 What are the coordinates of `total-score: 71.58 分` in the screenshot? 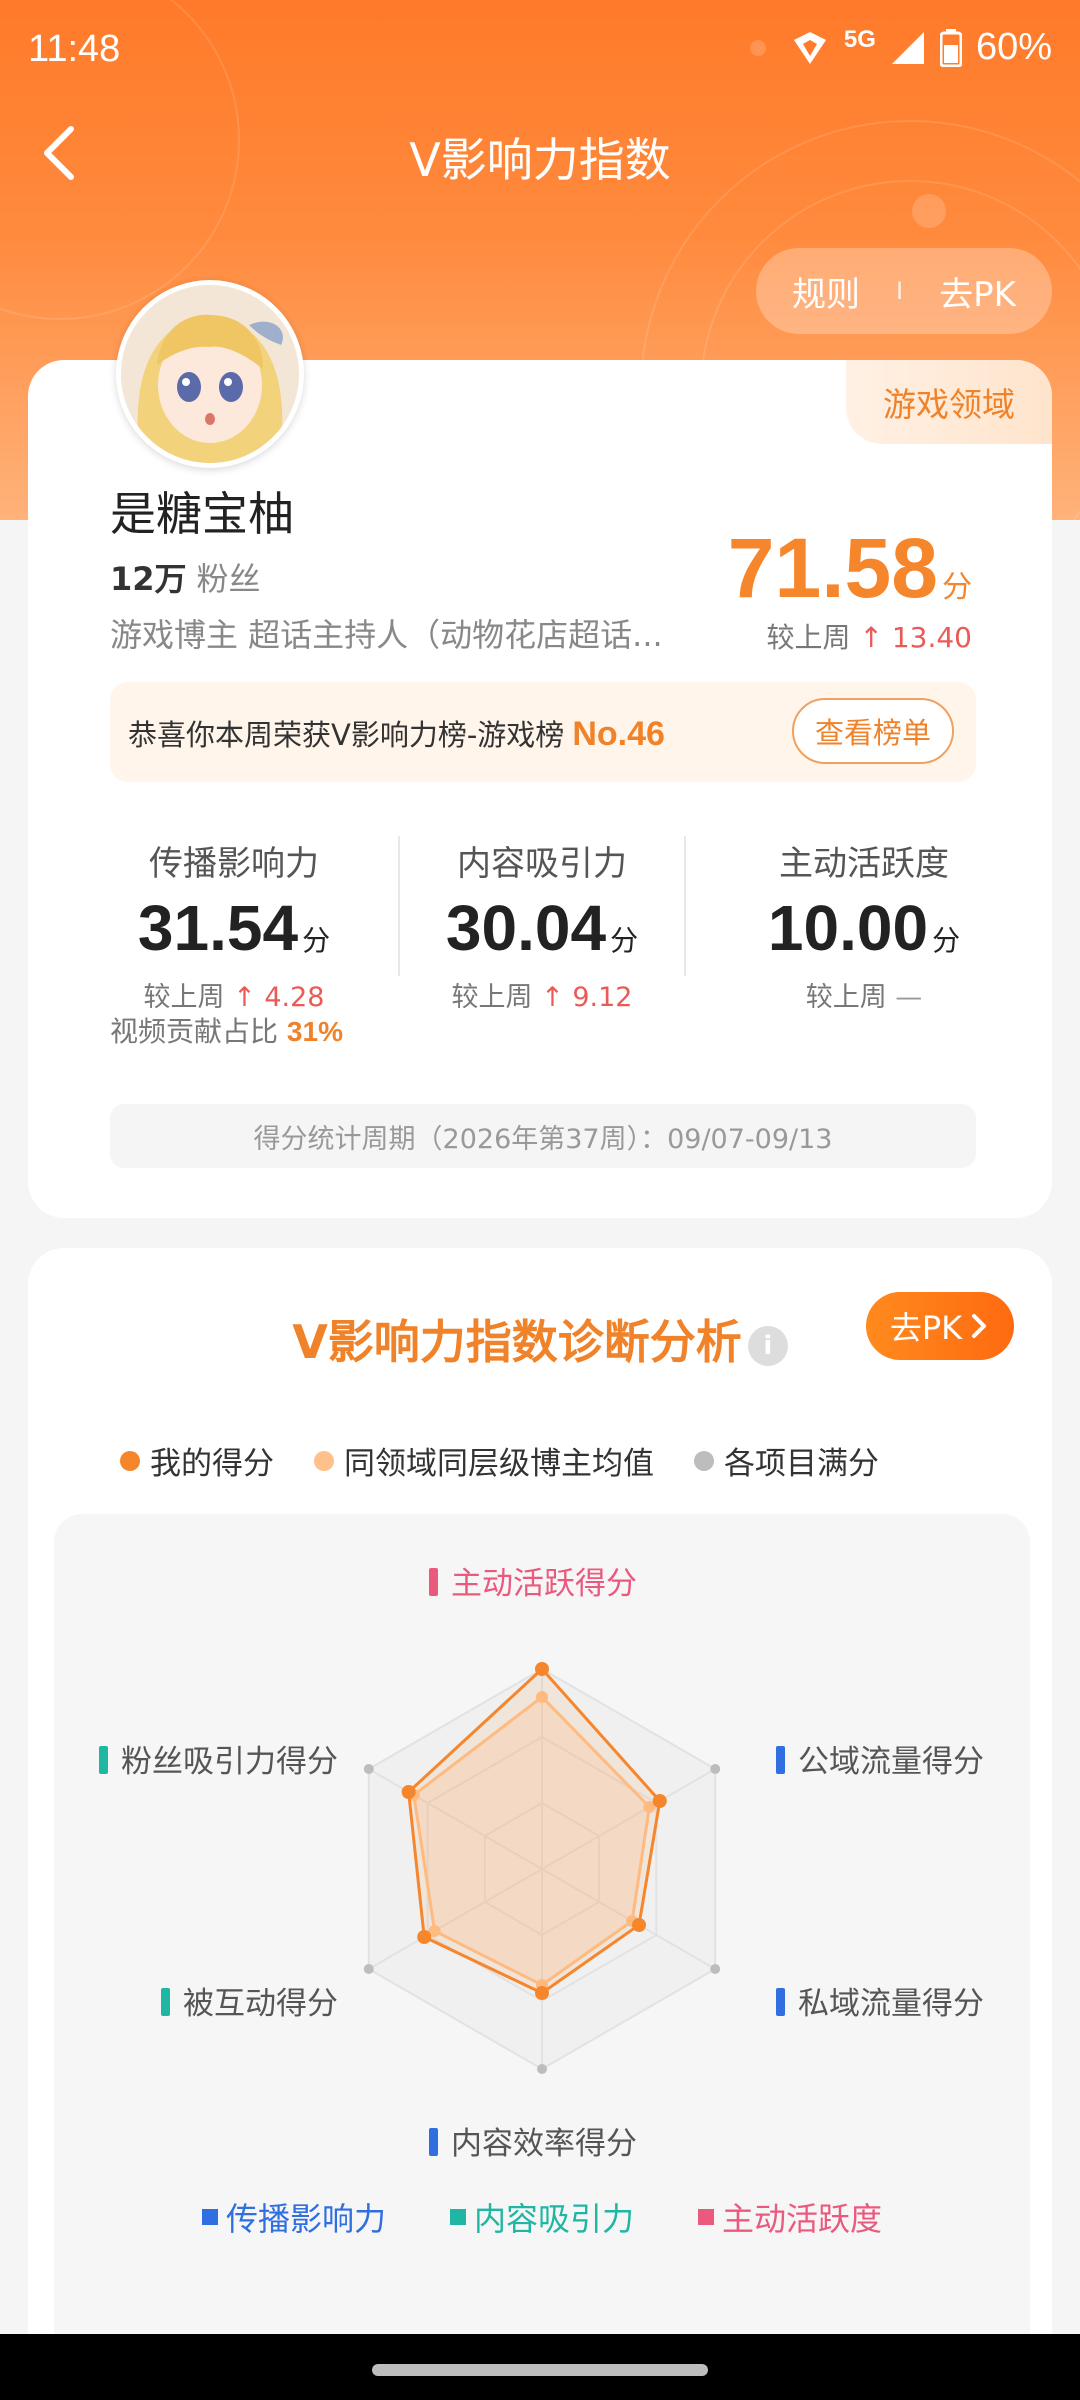 It's located at (850, 568).